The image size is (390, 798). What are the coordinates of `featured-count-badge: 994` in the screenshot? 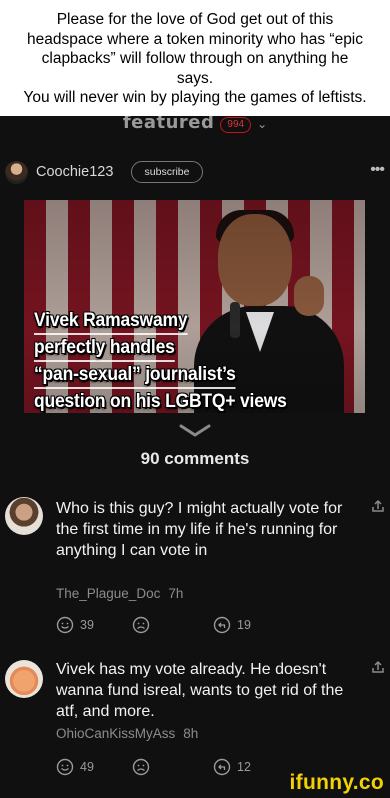 It's located at (236, 125).